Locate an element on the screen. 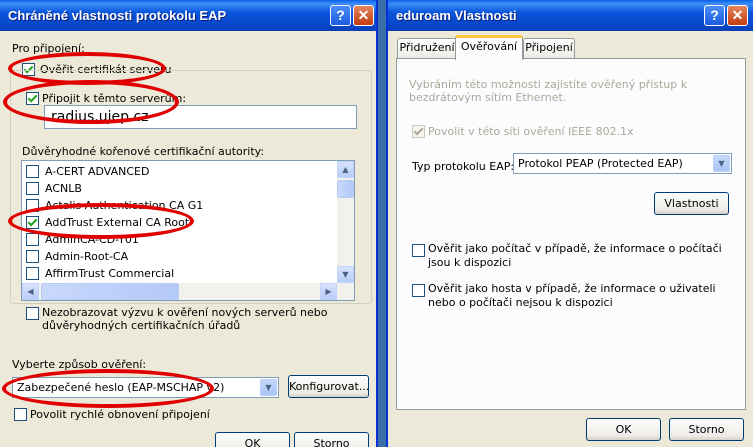 Image resolution: width=753 pixels, height=447 pixels. guest-auth-checkbox is located at coordinates (418, 290).